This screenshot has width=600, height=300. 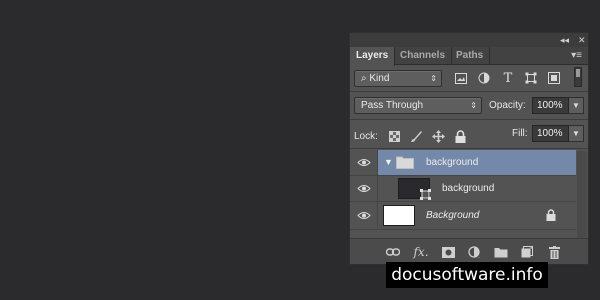 What do you see at coordinates (420, 252) in the screenshot?
I see `fx-icon: fx.` at bounding box center [420, 252].